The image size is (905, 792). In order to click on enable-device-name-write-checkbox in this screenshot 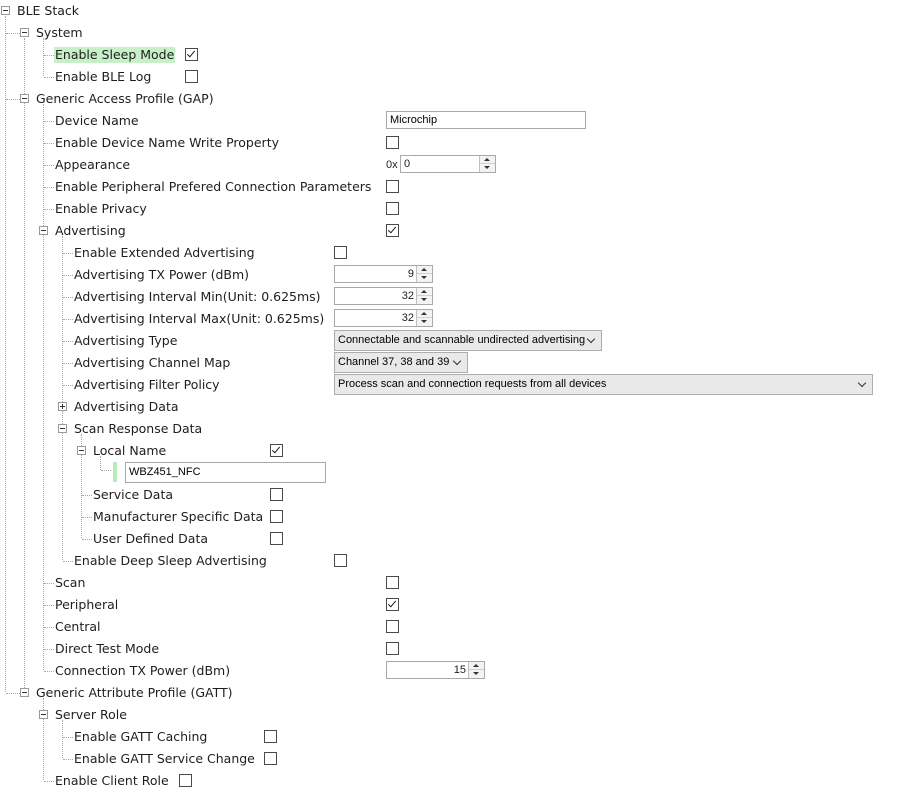, I will do `click(392, 142)`.